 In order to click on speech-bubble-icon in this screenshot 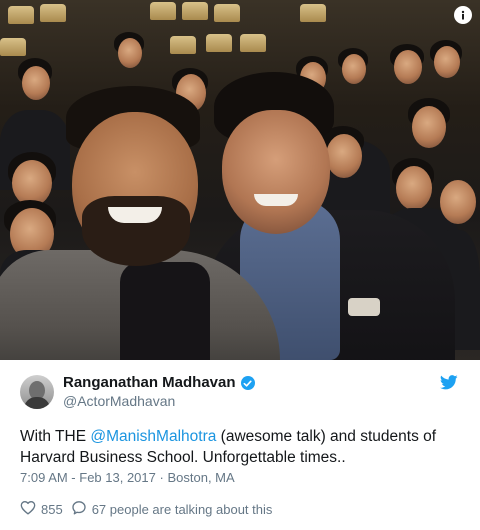, I will do `click(79, 509)`.